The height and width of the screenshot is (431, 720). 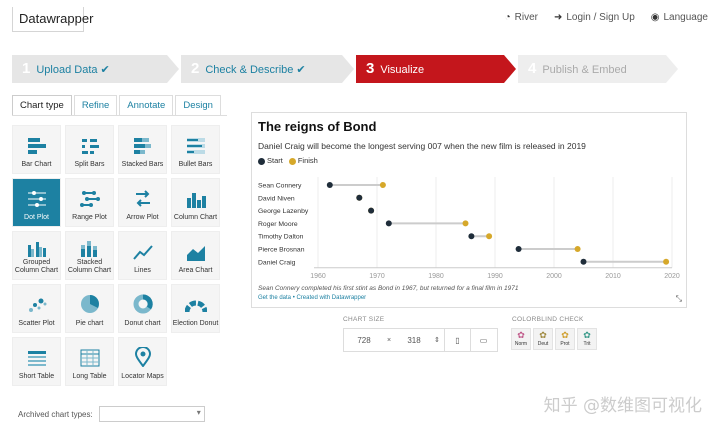 What do you see at coordinates (73, 70) in the screenshot?
I see `step-label: Upload Data ✔` at bounding box center [73, 70].